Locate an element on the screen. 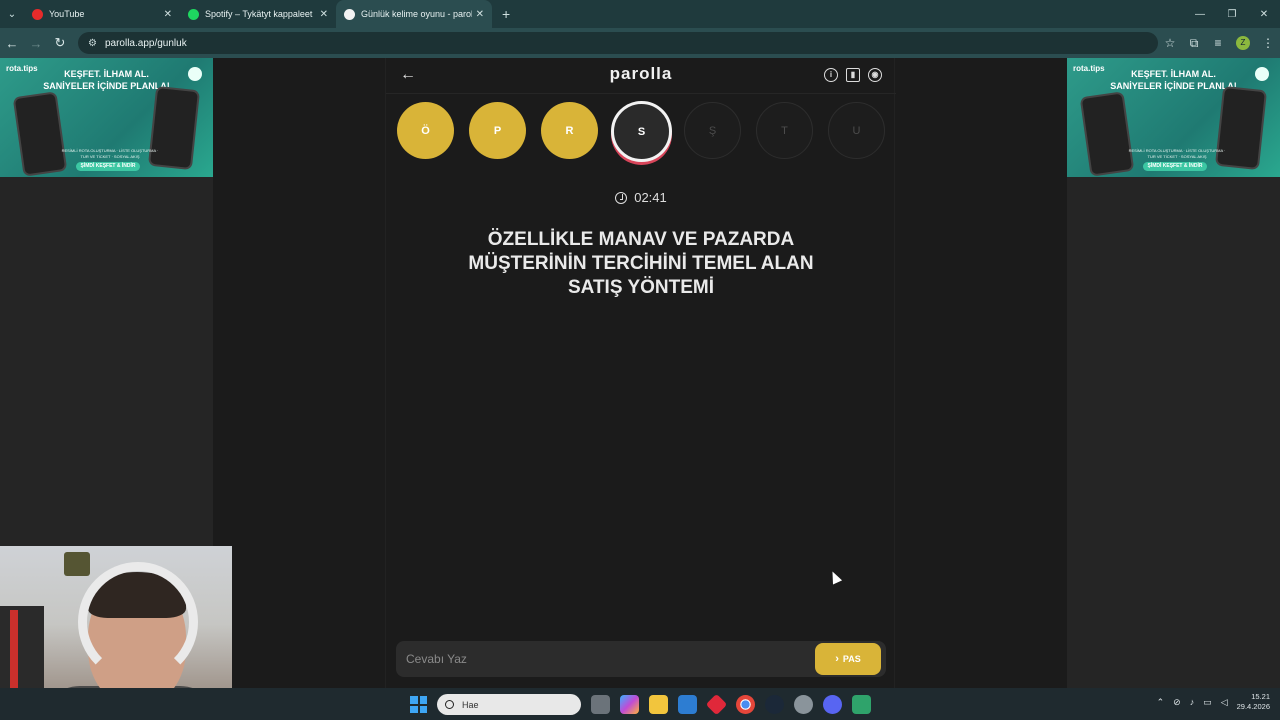  letter-circle-current: S is located at coordinates (641, 131).